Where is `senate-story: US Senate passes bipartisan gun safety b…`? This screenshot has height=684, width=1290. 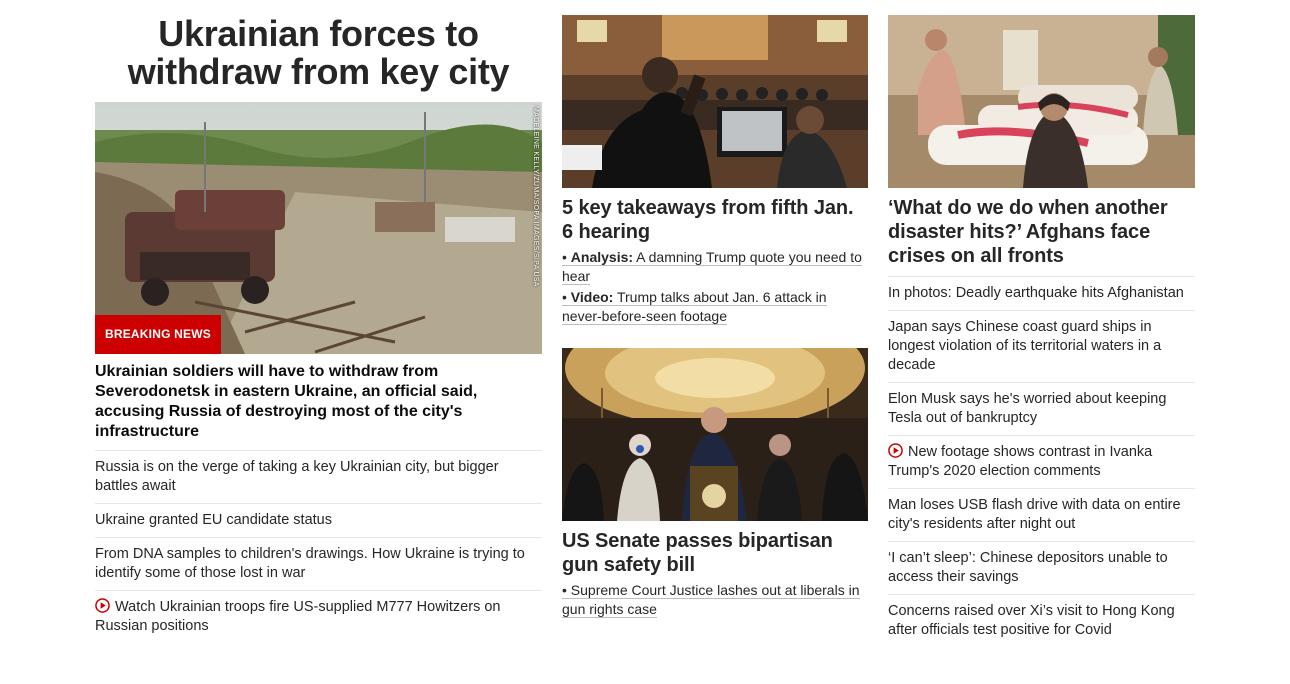 senate-story: US Senate passes bipartisan gun safety b… is located at coordinates (715, 483).